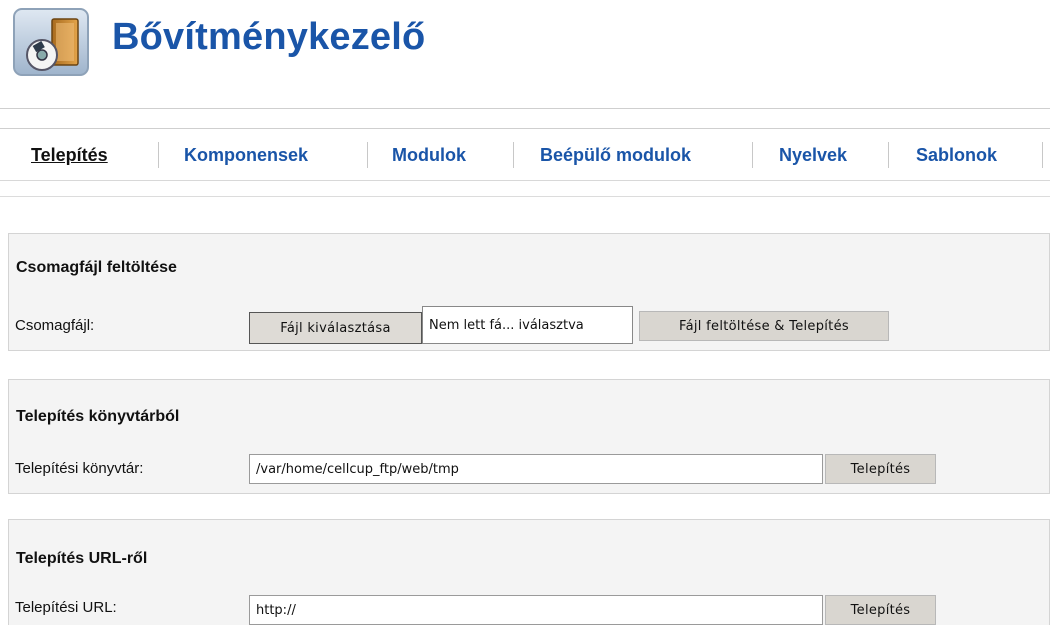 The height and width of the screenshot is (625, 1050). What do you see at coordinates (525, 180) in the screenshot?
I see `tabs-bottom-divider` at bounding box center [525, 180].